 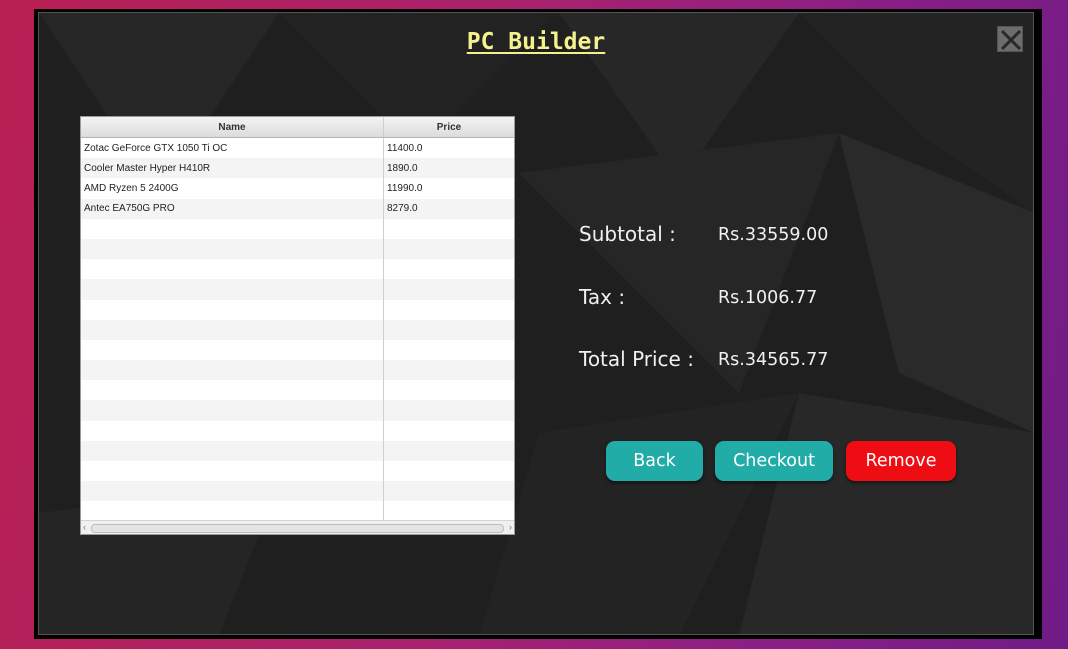 I want to click on table-row: Antec EA750G PRO 8279.0, so click(x=297, y=208).